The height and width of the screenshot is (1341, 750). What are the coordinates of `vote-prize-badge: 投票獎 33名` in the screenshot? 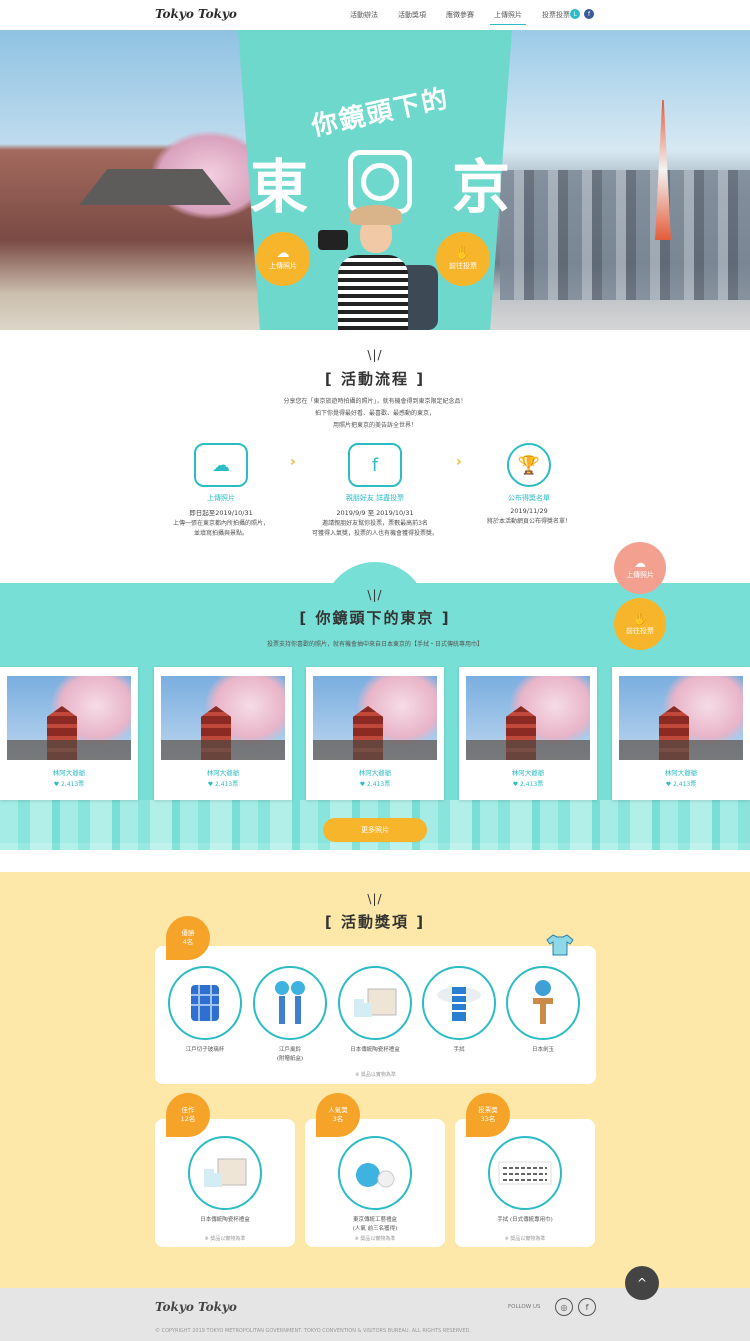 It's located at (488, 1115).